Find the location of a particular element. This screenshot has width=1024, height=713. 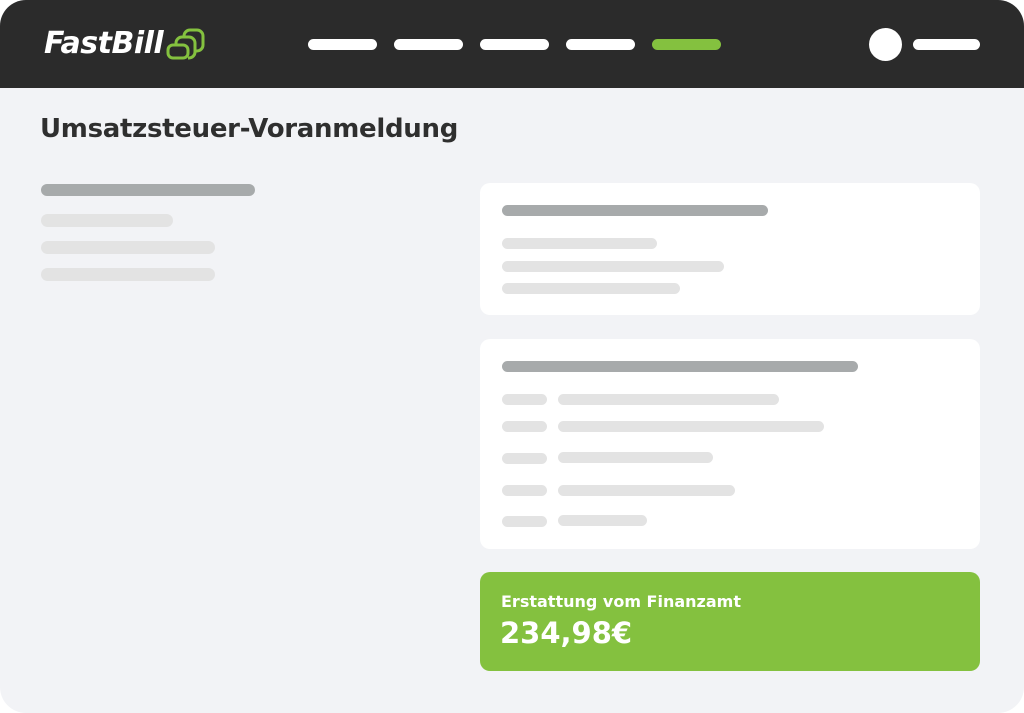

refund-box: Erstattung vom Finanzamt 234,98€ is located at coordinates (730, 621).